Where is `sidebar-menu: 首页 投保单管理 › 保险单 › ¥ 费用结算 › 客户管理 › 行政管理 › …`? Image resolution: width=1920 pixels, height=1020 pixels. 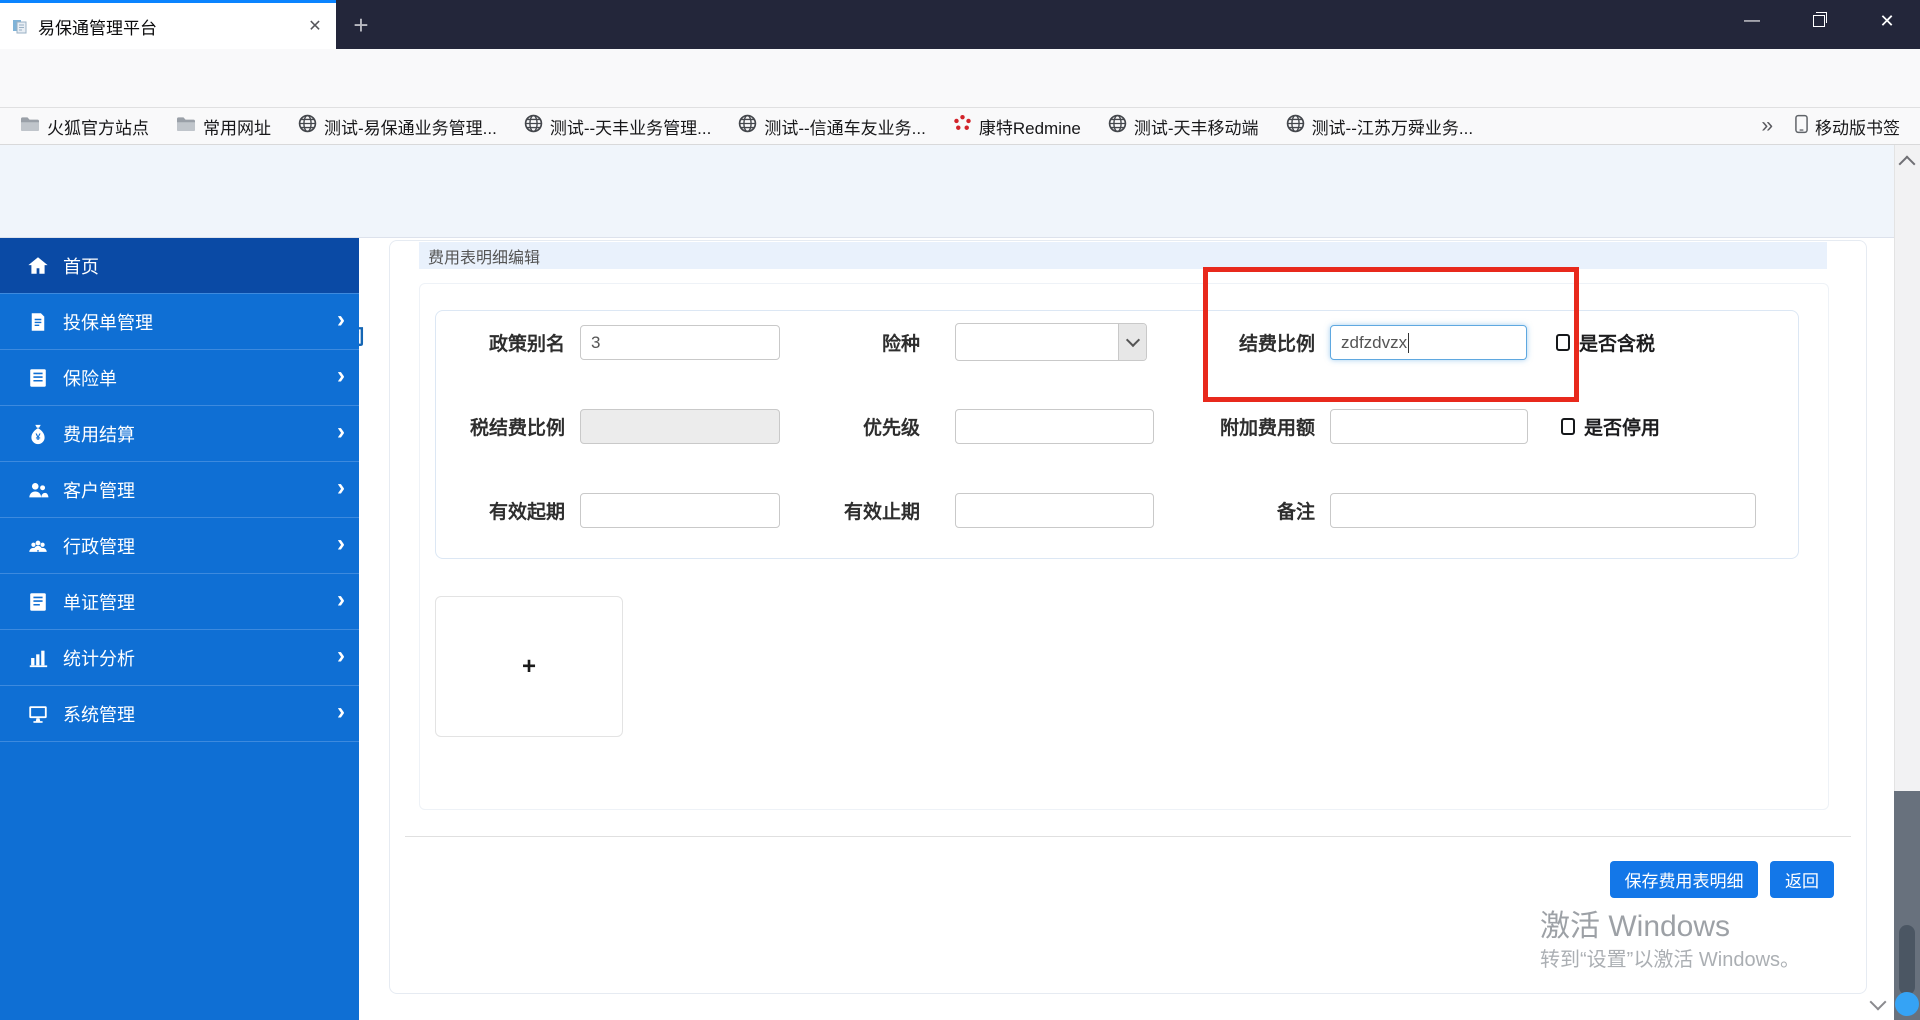 sidebar-menu: 首页 投保单管理 › 保险单 › ¥ 费用结算 › 客户管理 › 行政管理 › … is located at coordinates (179, 629).